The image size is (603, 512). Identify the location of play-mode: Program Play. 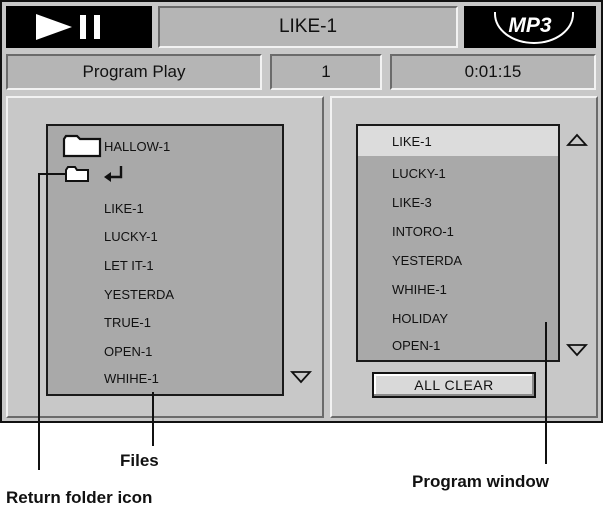
(134, 71).